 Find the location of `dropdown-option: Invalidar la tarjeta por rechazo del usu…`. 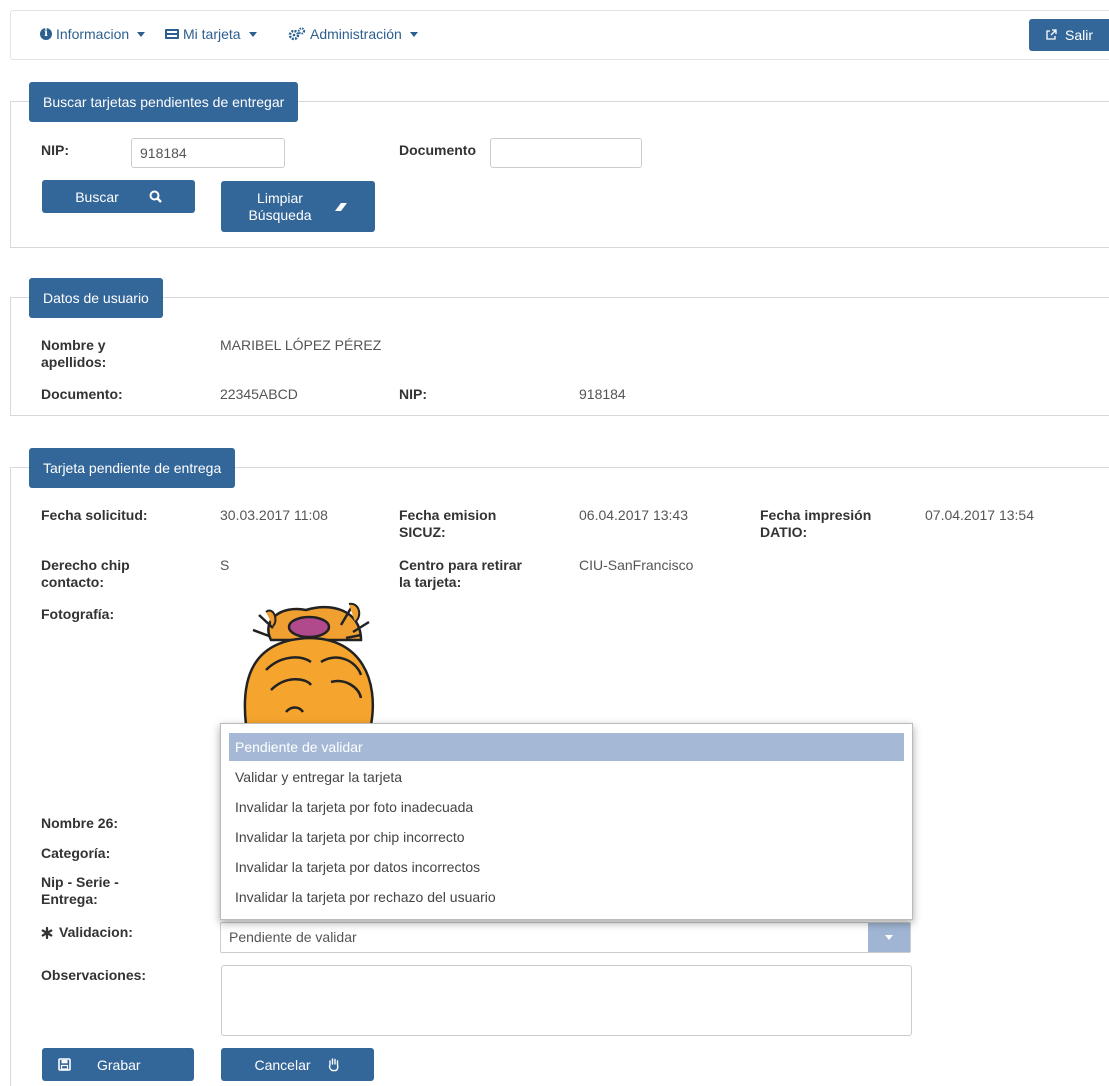

dropdown-option: Invalidar la tarjeta por rechazo del usu… is located at coordinates (566, 897).